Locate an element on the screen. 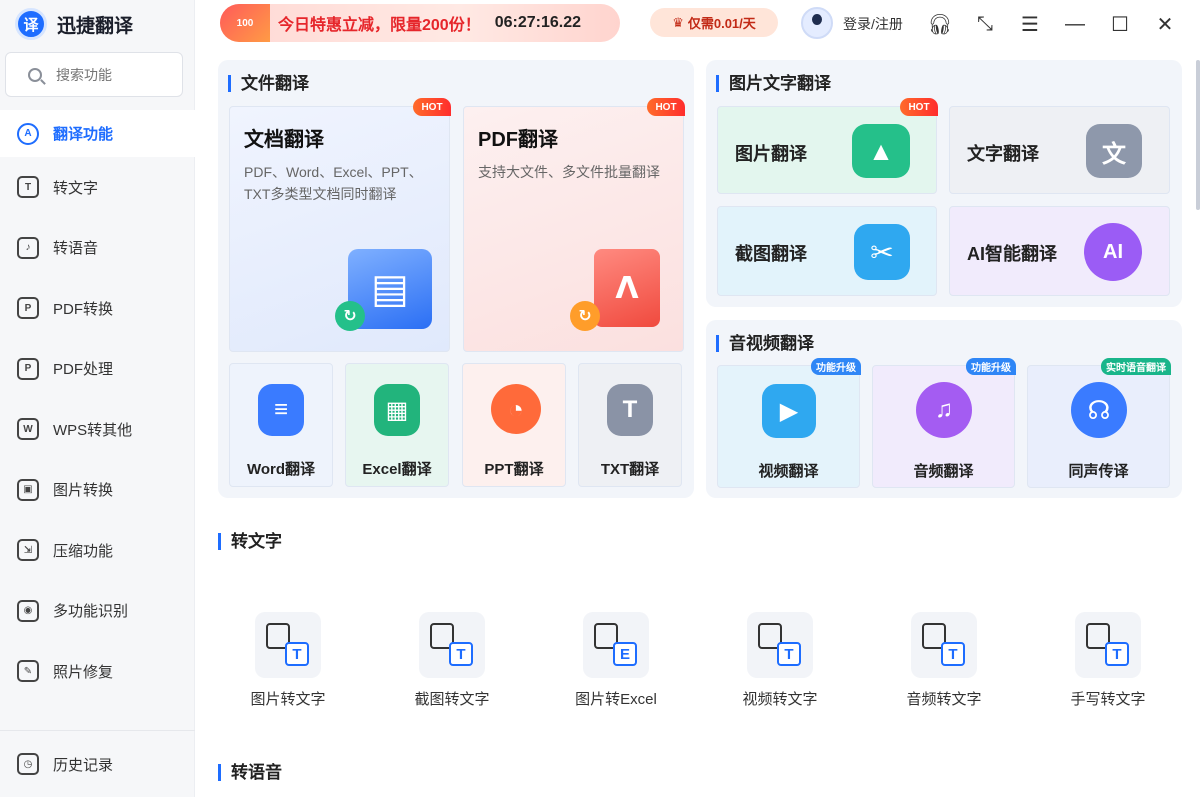  card-label: 图片翻译 is located at coordinates (771, 154).